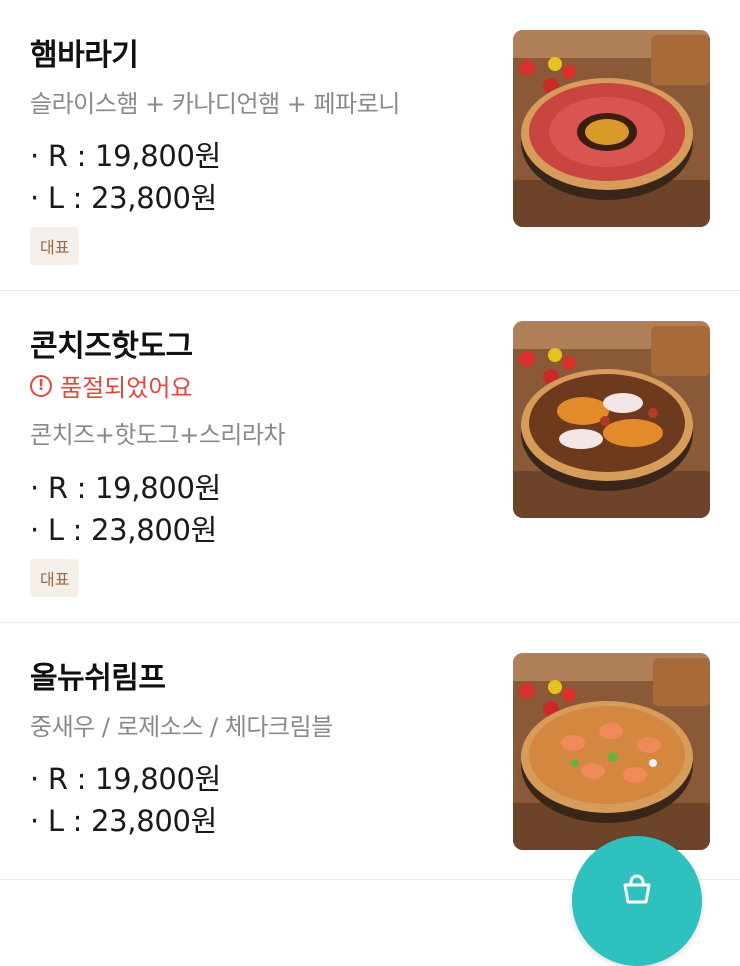 Image resolution: width=740 pixels, height=966 pixels. What do you see at coordinates (158, 435) in the screenshot?
I see `menu-item-description: 콘치즈+핫도그+스리라차` at bounding box center [158, 435].